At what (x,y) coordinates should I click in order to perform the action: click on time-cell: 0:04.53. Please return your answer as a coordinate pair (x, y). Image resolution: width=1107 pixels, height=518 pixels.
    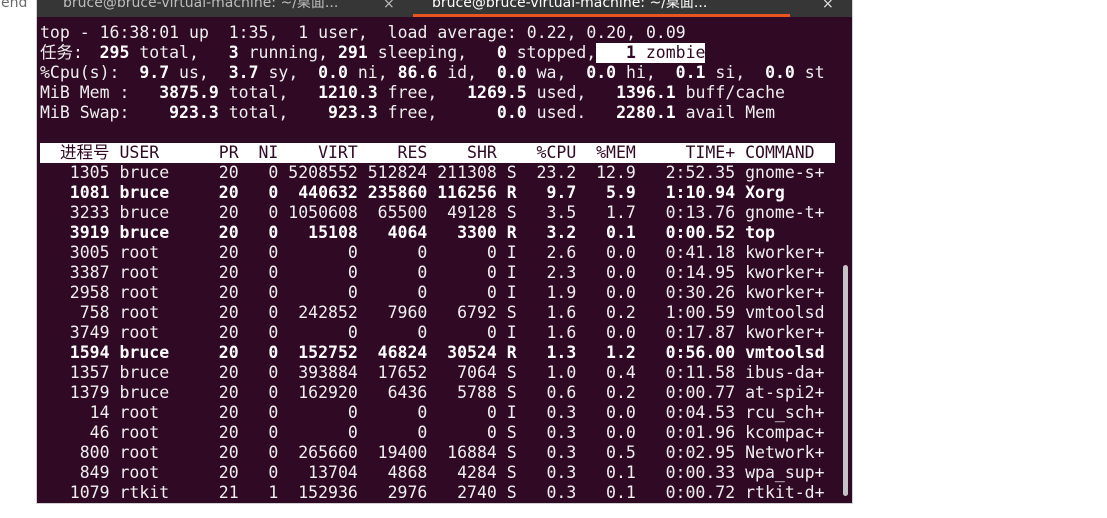
    Looking at the image, I should click on (700, 412).